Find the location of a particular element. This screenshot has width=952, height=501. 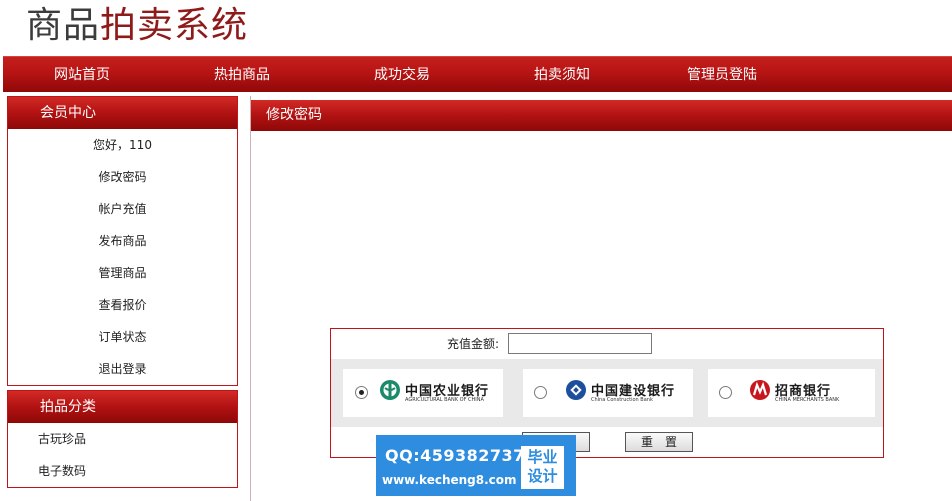

logo-part-1: 商品 is located at coordinates (63, 25).